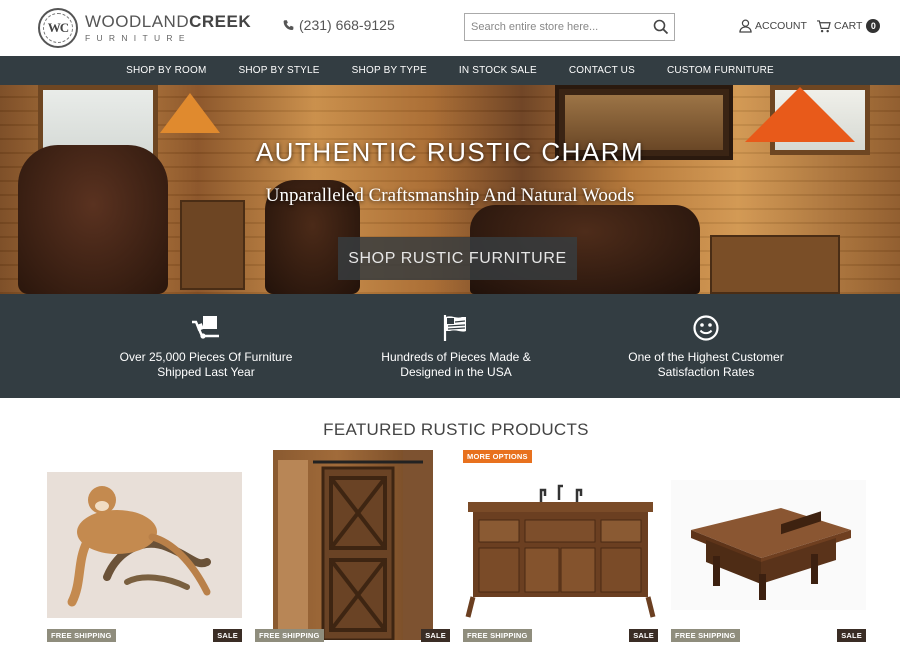 The image size is (900, 650). Describe the element at coordinates (602, 70) in the screenshot. I see `nav-contact-us: CONTACT US` at that location.